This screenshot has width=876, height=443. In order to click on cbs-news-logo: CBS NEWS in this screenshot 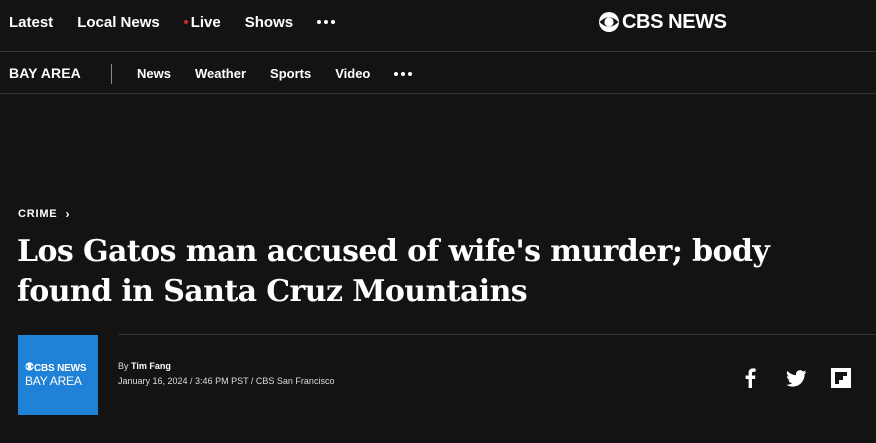, I will do `click(662, 22)`.